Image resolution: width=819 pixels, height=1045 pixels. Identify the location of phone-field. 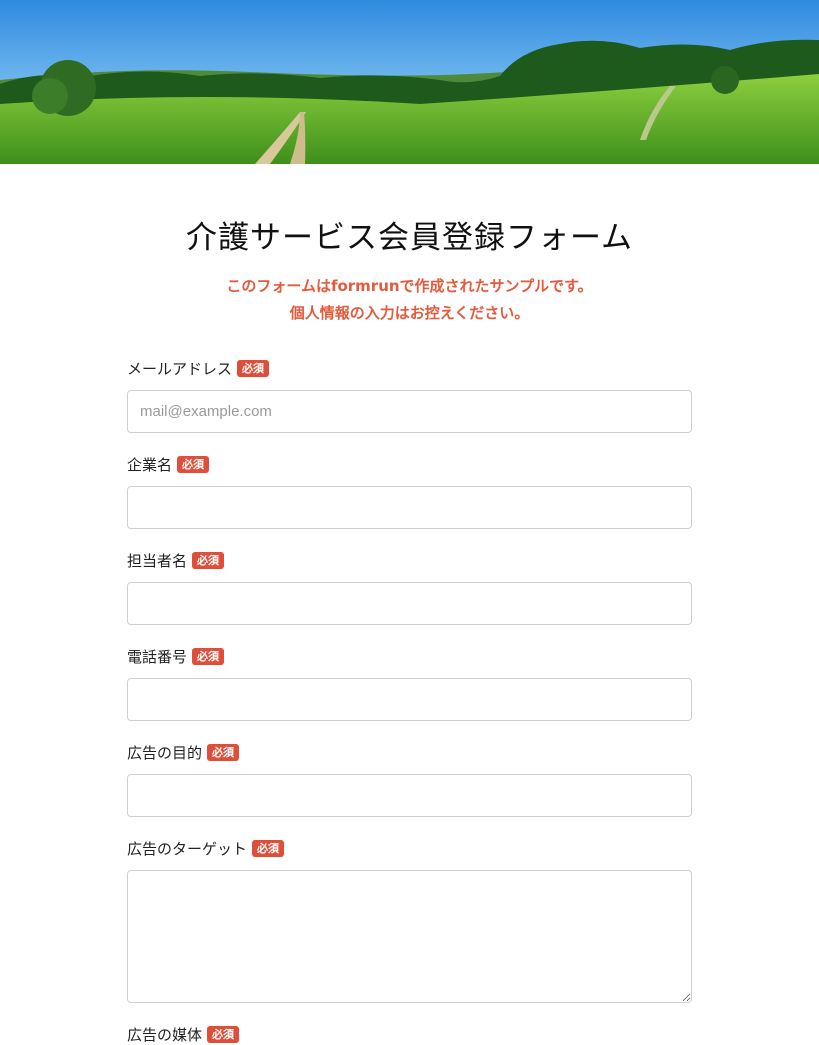
(409, 699).